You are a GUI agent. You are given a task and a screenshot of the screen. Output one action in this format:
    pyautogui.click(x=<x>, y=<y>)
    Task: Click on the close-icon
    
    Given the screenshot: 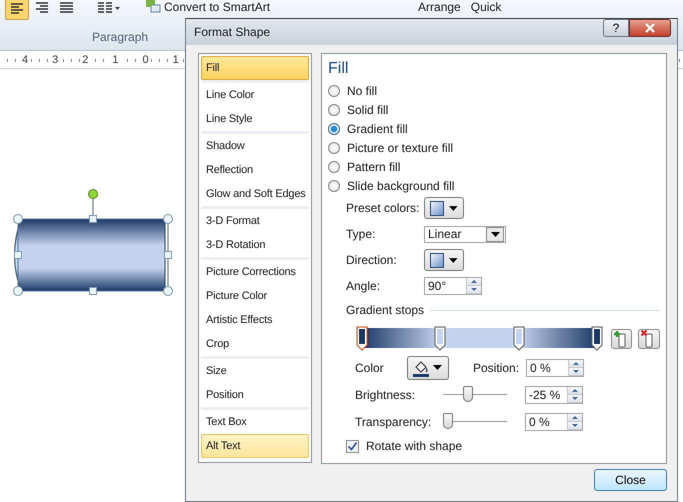 What is the action you would take?
    pyautogui.click(x=650, y=28)
    